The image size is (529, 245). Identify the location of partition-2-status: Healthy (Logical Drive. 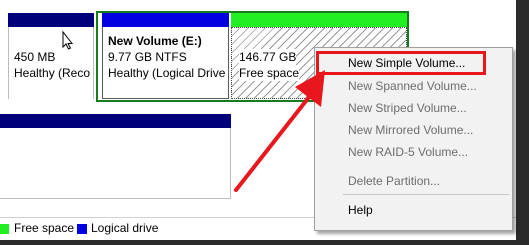
(167, 73).